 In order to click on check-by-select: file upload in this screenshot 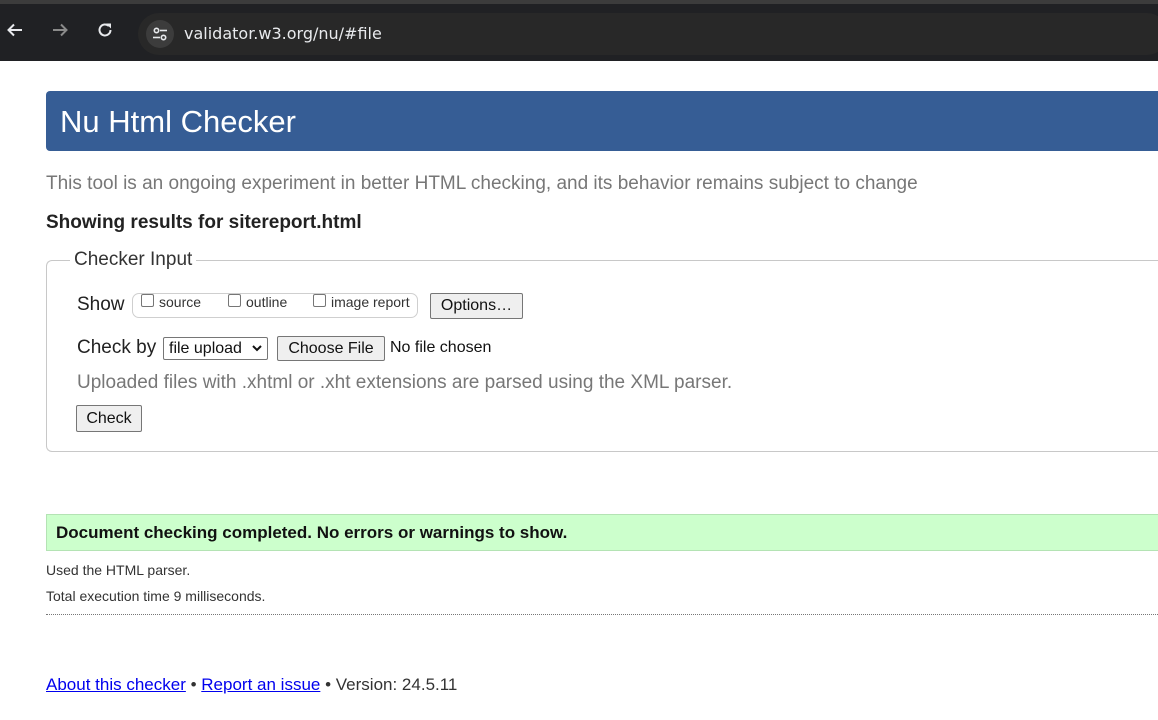, I will do `click(215, 348)`.